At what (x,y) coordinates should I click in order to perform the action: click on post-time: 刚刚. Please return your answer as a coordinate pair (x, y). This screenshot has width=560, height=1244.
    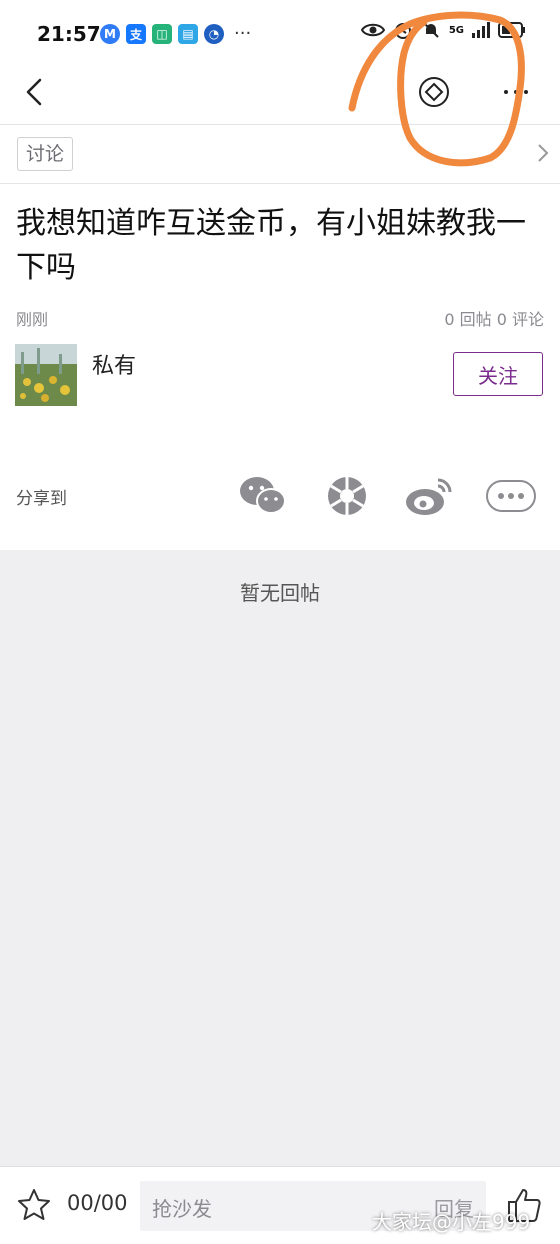
    Looking at the image, I should click on (32, 319).